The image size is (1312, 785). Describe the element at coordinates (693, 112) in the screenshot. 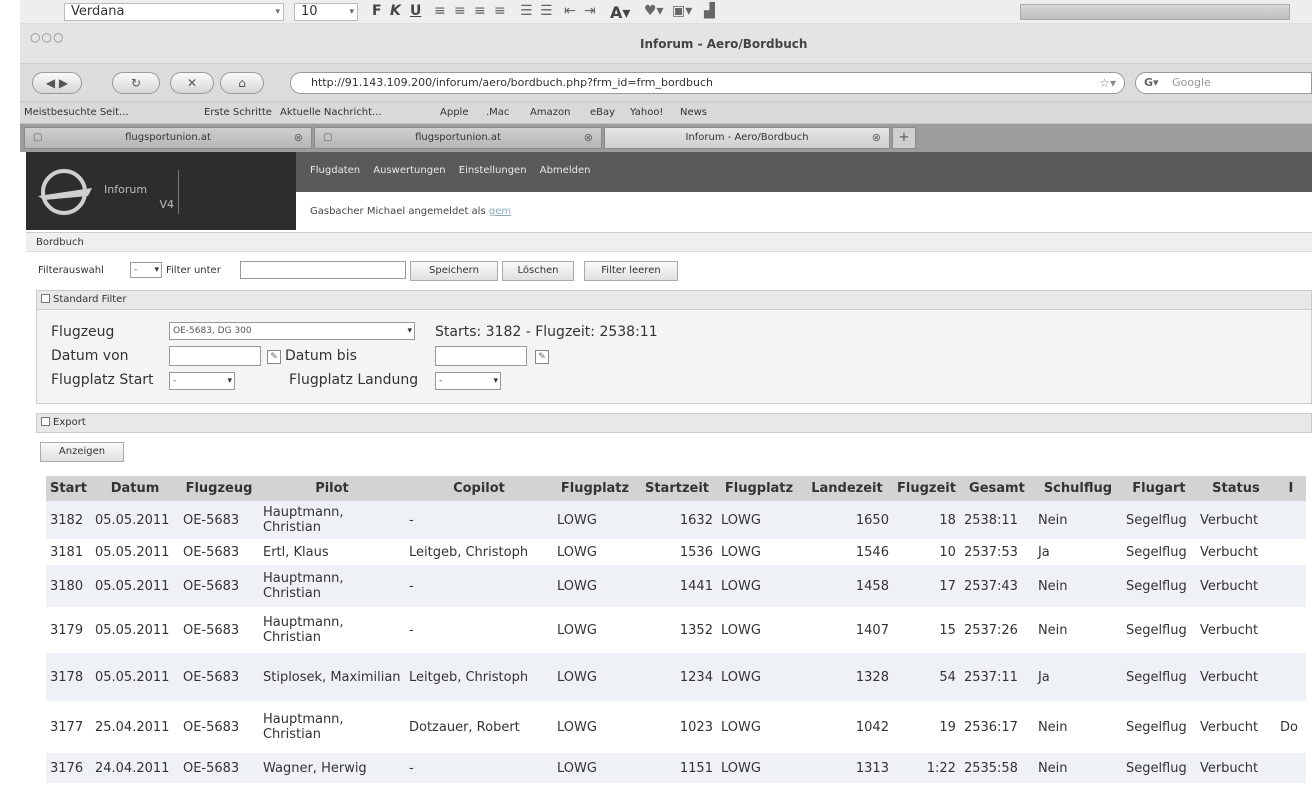

I see `bookmark-item: News` at that location.